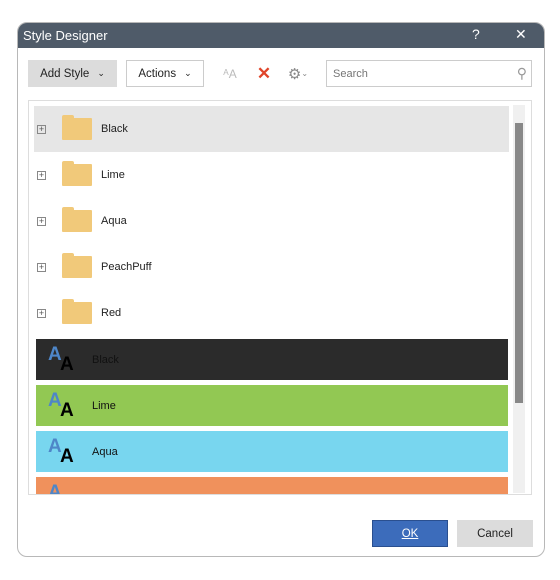  I want to click on search-input, so click(411, 73).